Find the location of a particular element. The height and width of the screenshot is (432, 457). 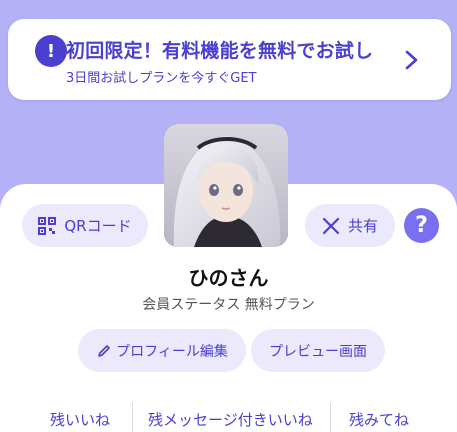

x-logo-icon is located at coordinates (331, 225).